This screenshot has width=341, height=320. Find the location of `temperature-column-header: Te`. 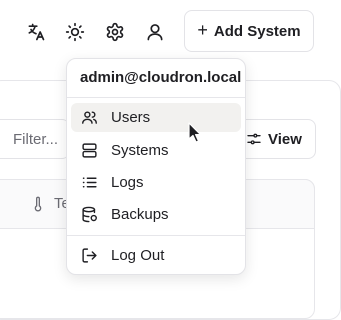

temperature-column-header: Te is located at coordinates (50, 203).